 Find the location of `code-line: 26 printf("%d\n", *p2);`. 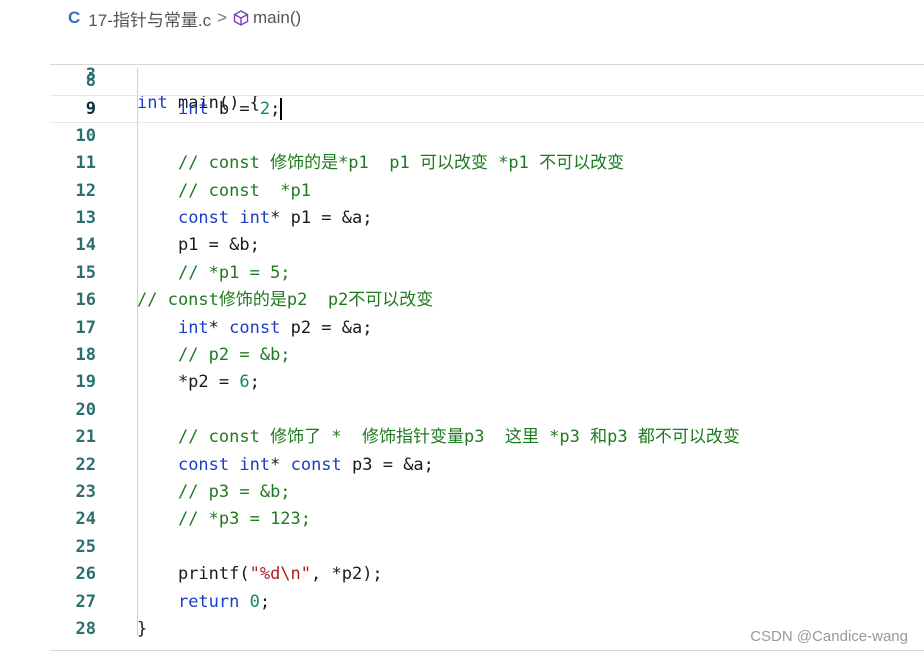

code-line: 26 printf("%d\n", *p2); is located at coordinates (487, 574).